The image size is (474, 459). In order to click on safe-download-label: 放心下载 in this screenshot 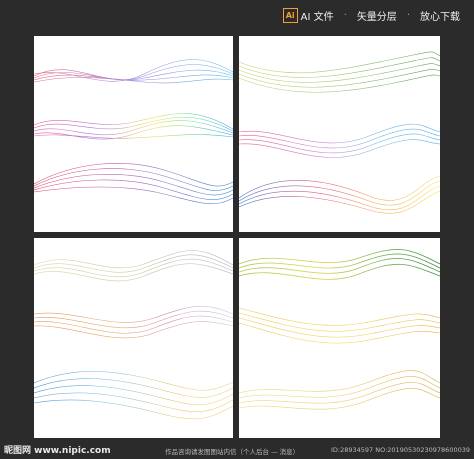, I will do `click(440, 17)`.